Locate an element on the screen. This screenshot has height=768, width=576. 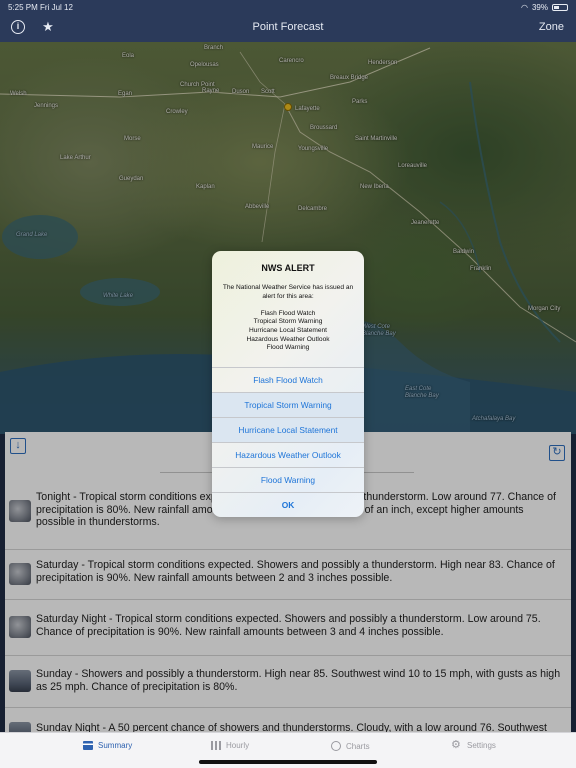
tab-label: Summary is located at coordinates (115, 745).